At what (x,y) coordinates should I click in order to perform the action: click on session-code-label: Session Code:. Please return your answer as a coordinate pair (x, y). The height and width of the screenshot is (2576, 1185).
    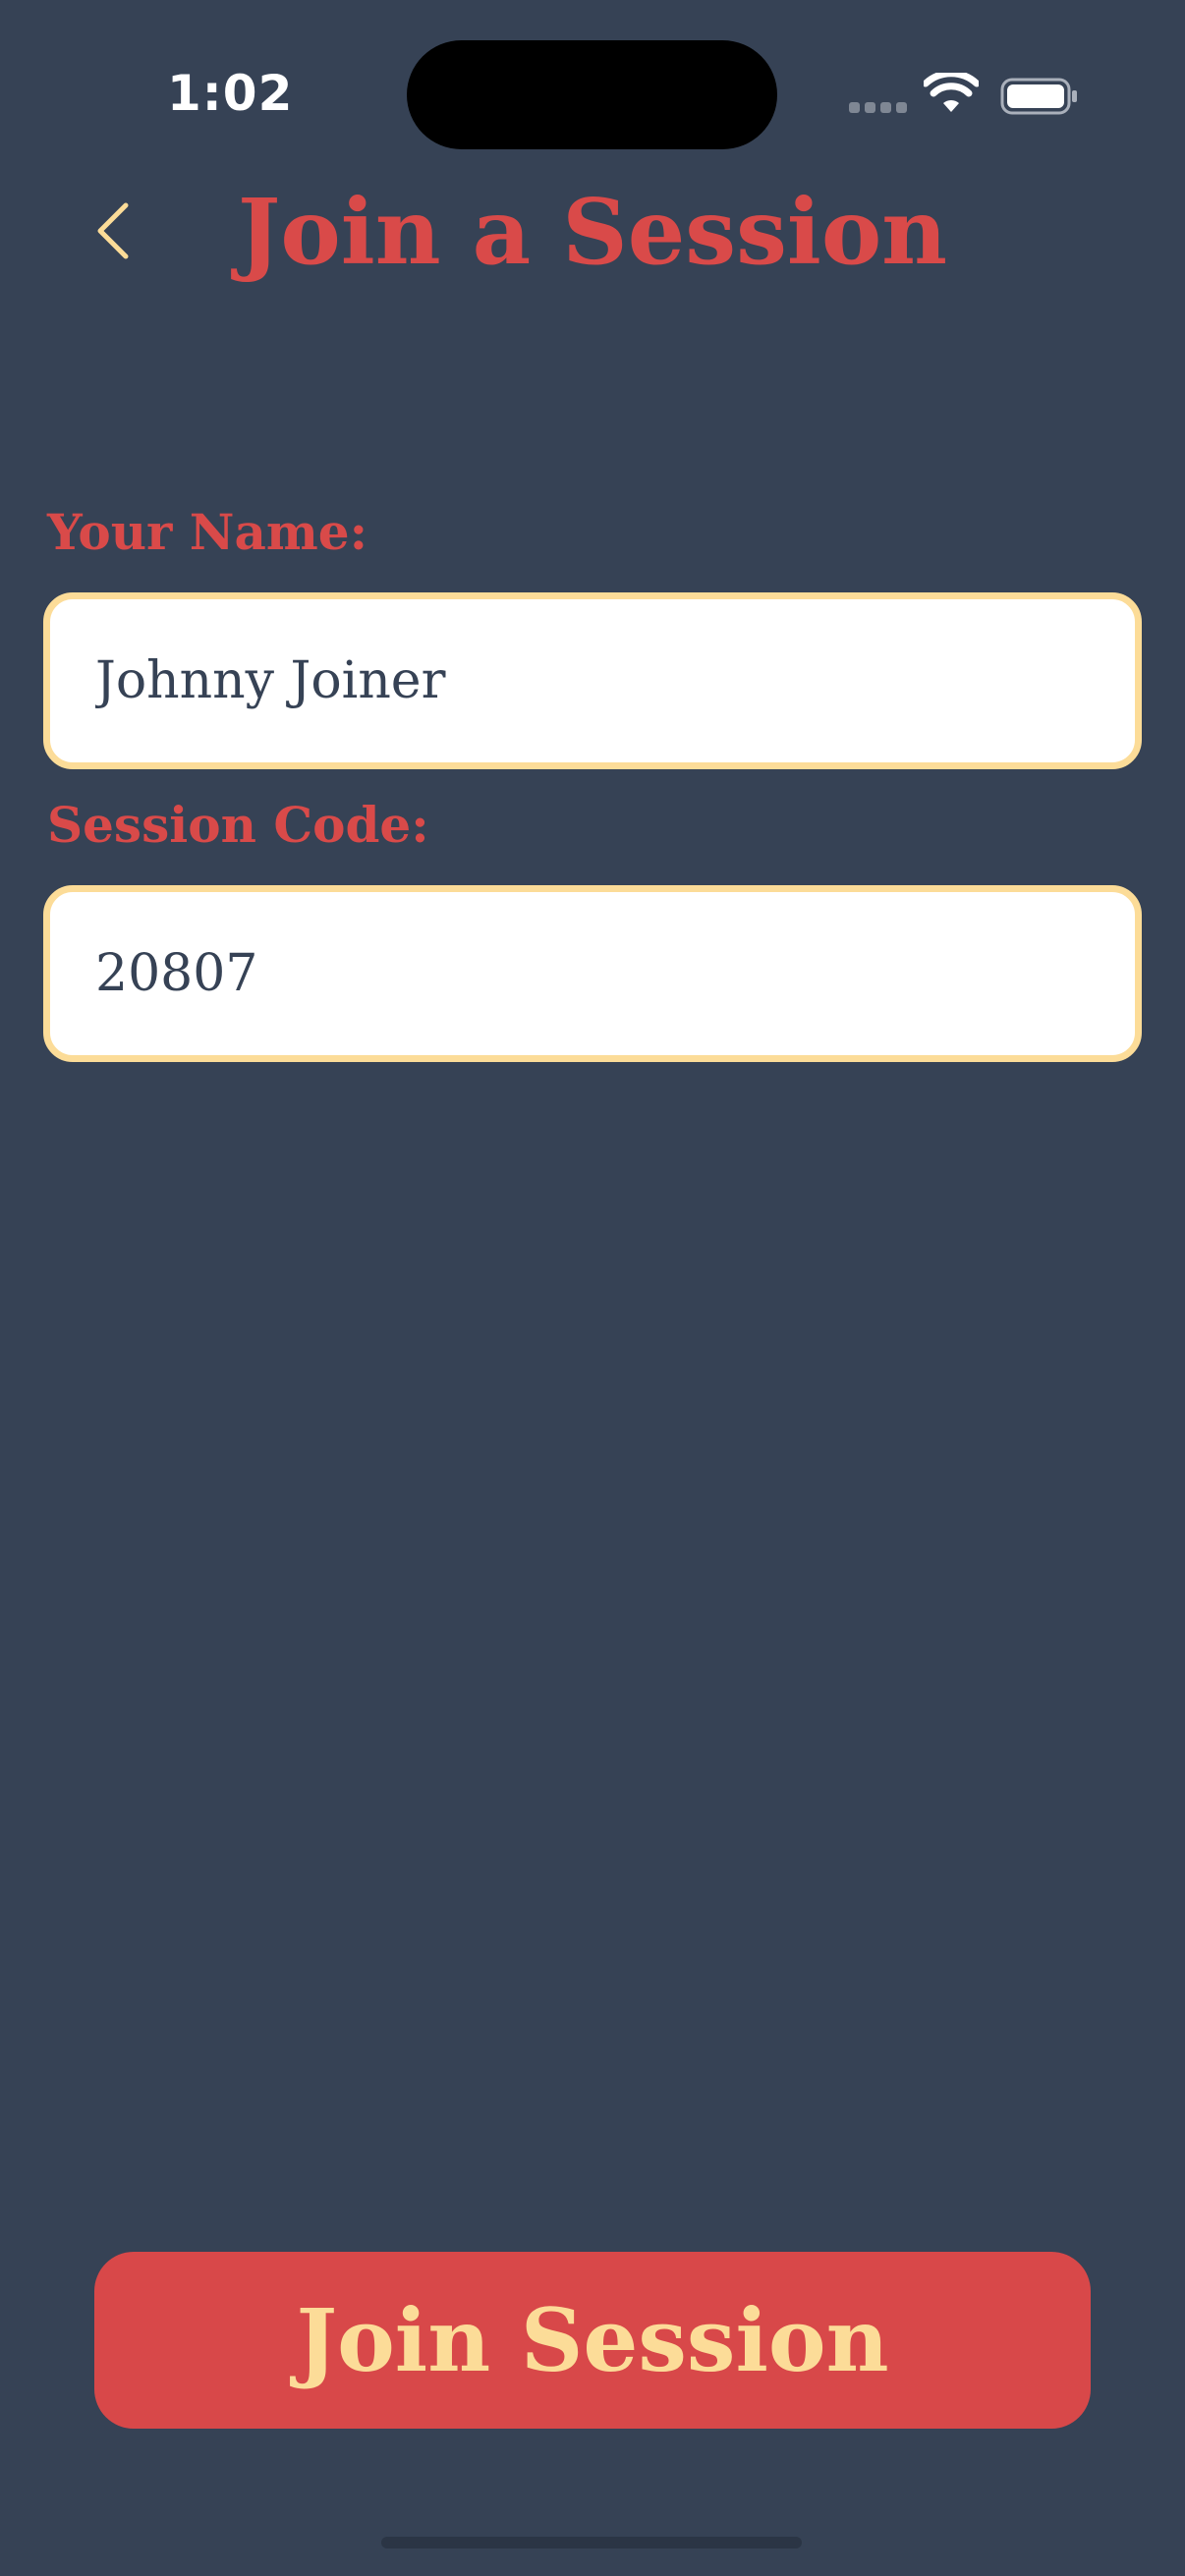
    Looking at the image, I should click on (238, 825).